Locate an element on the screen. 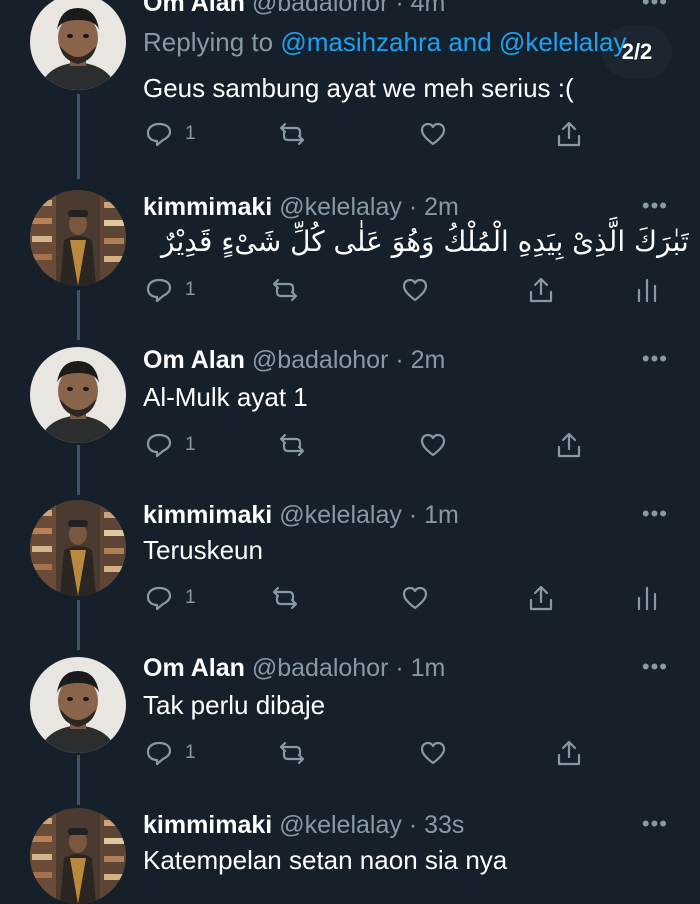  tweet-text: Al-Mulk ayat 1 is located at coordinates (225, 397).